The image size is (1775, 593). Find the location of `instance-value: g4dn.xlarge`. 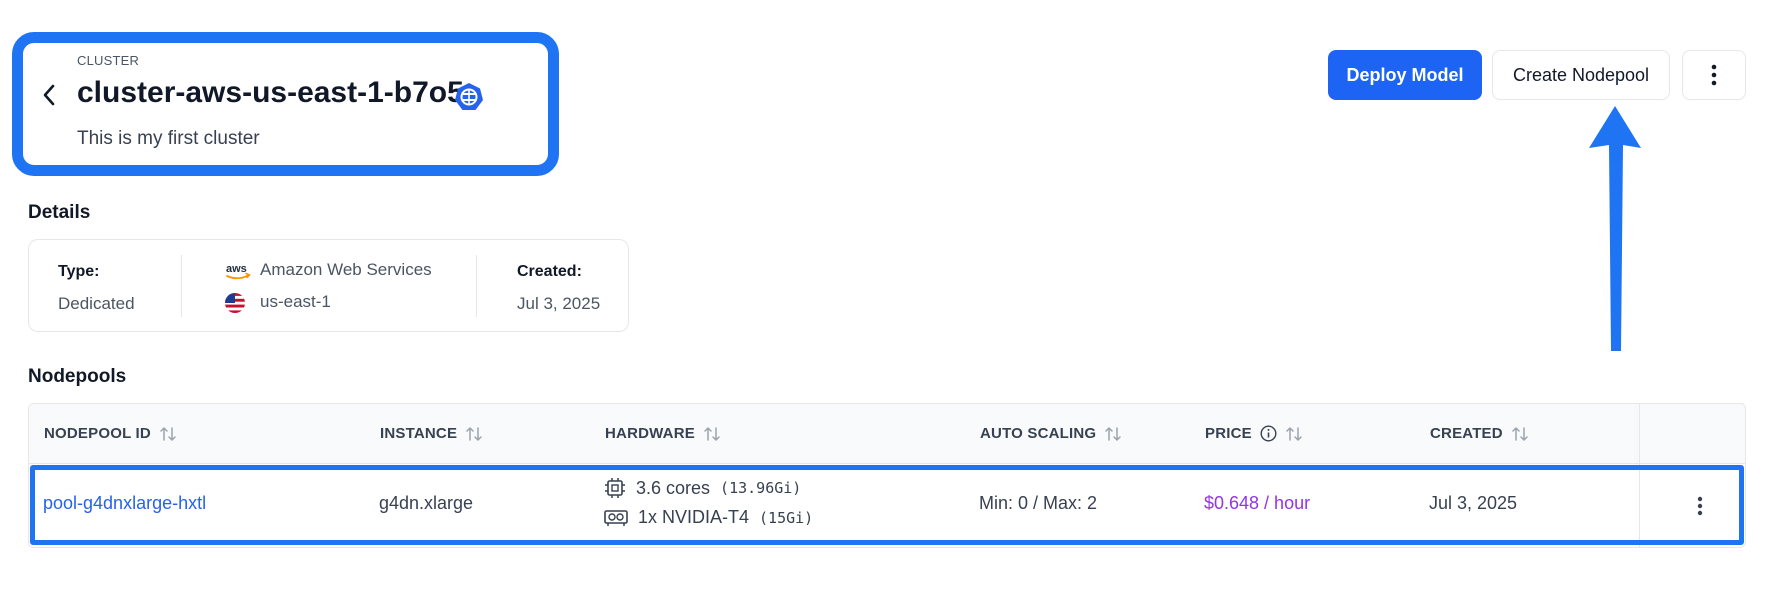

instance-value: g4dn.xlarge is located at coordinates (426, 503).